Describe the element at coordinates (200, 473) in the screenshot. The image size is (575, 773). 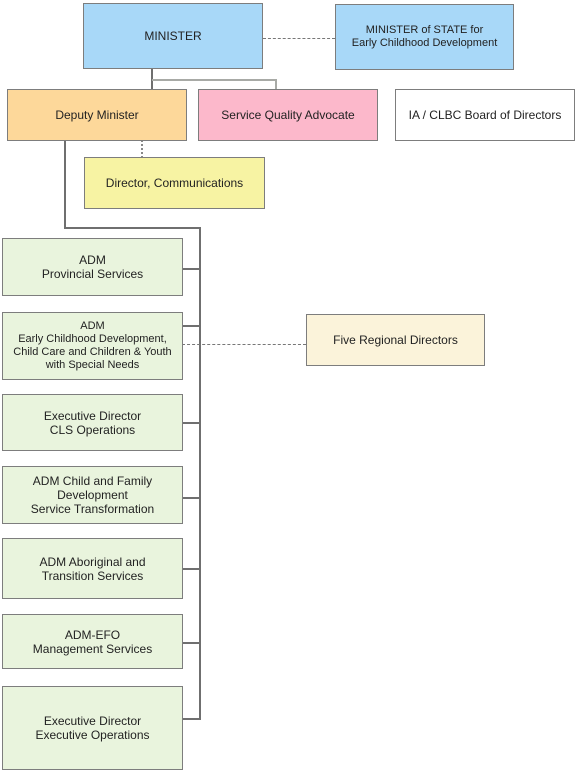
I see `divisions-trunk-connector` at that location.